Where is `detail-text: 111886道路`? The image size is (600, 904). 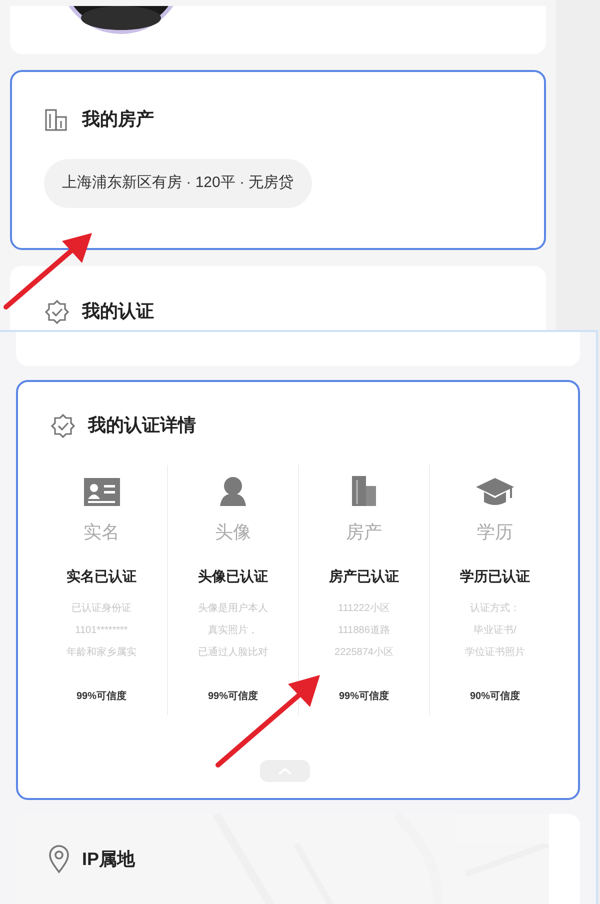 detail-text: 111886道路 is located at coordinates (364, 631).